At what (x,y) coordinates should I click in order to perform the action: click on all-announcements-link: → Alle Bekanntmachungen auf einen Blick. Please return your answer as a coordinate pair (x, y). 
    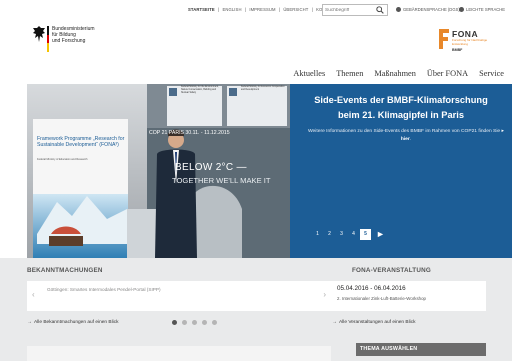
    Looking at the image, I should click on (73, 322).